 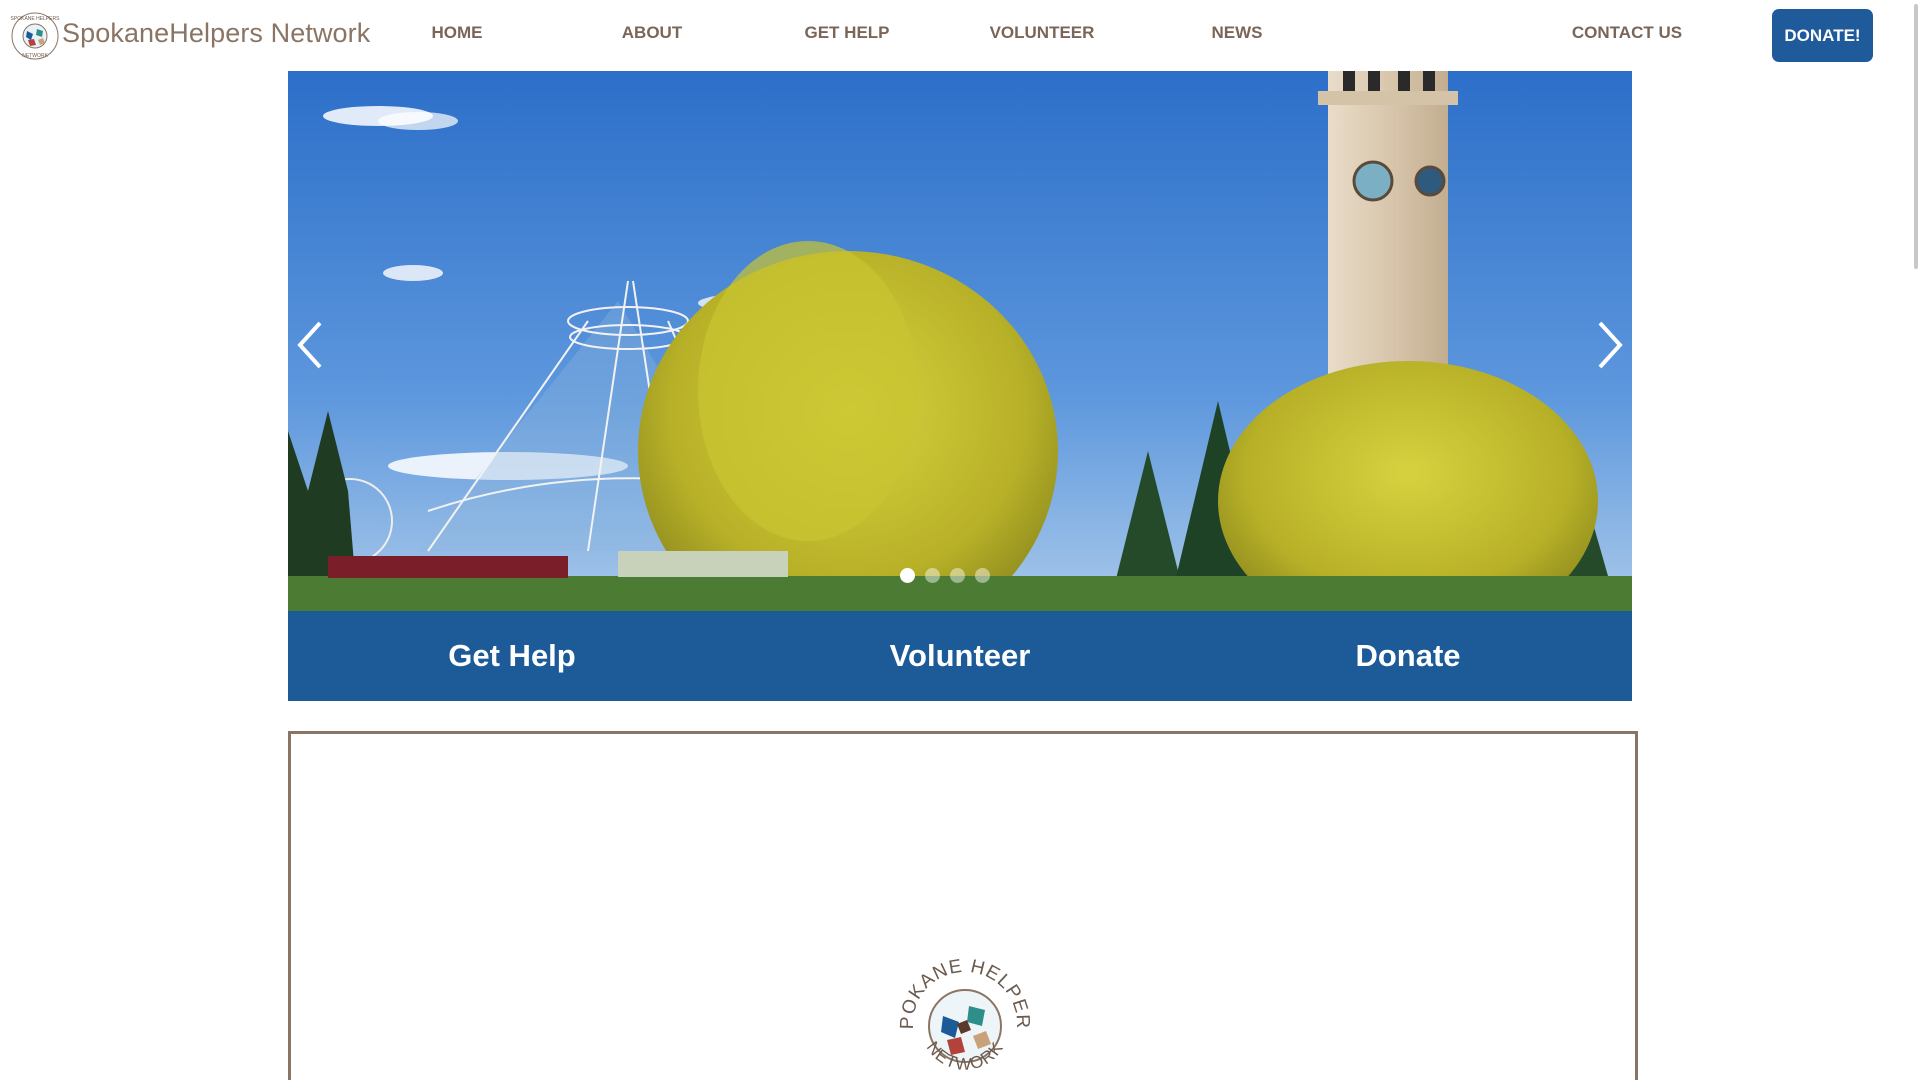 What do you see at coordinates (1822, 35) in the screenshot?
I see `donate-button: DONATE!` at bounding box center [1822, 35].